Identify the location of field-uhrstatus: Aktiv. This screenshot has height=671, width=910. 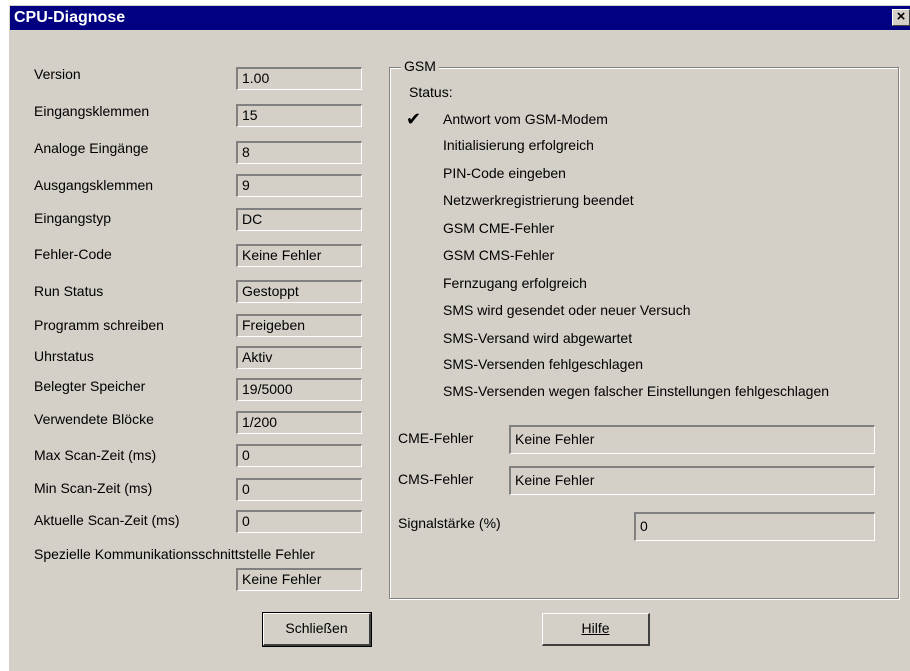
(299, 357).